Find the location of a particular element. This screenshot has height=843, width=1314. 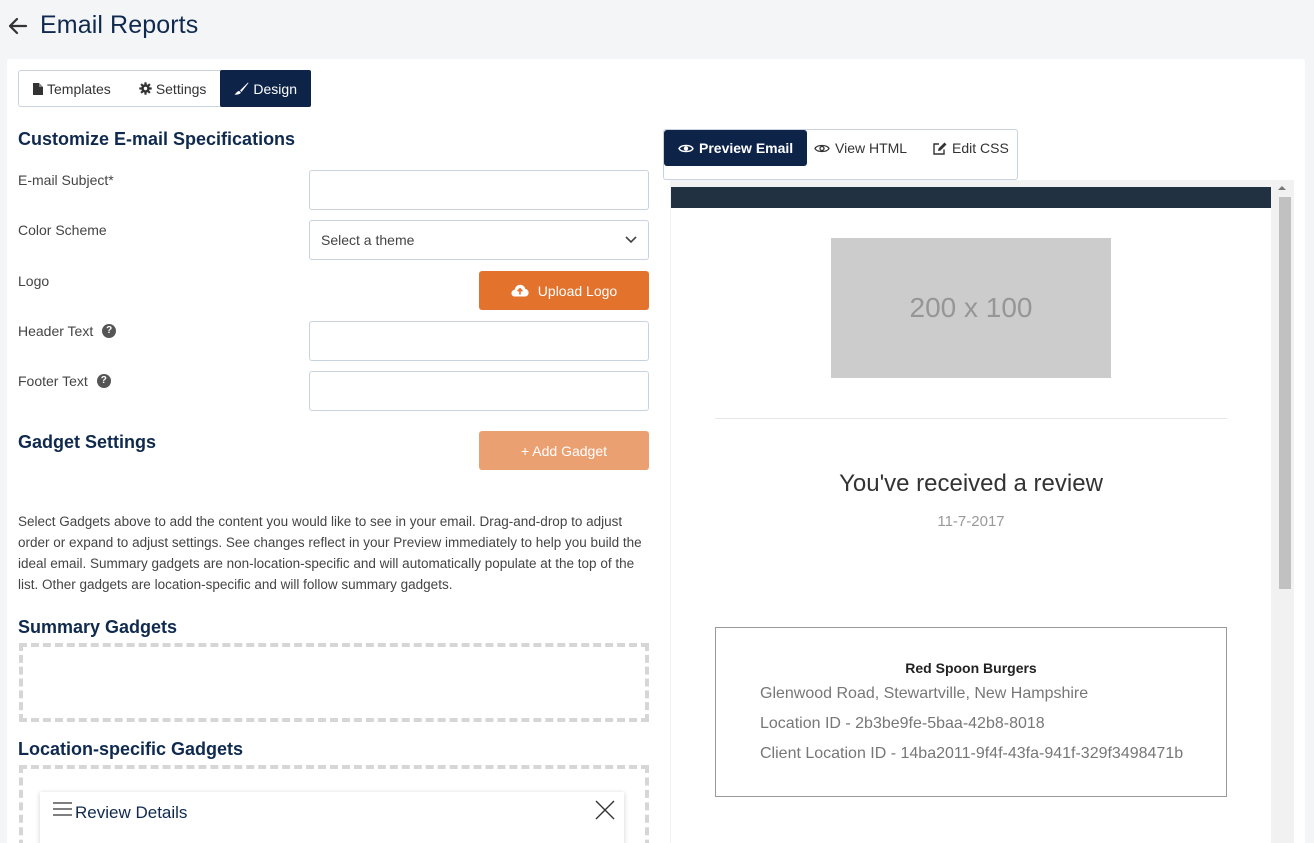

upload-logo-label: Upload Logo is located at coordinates (577, 290).